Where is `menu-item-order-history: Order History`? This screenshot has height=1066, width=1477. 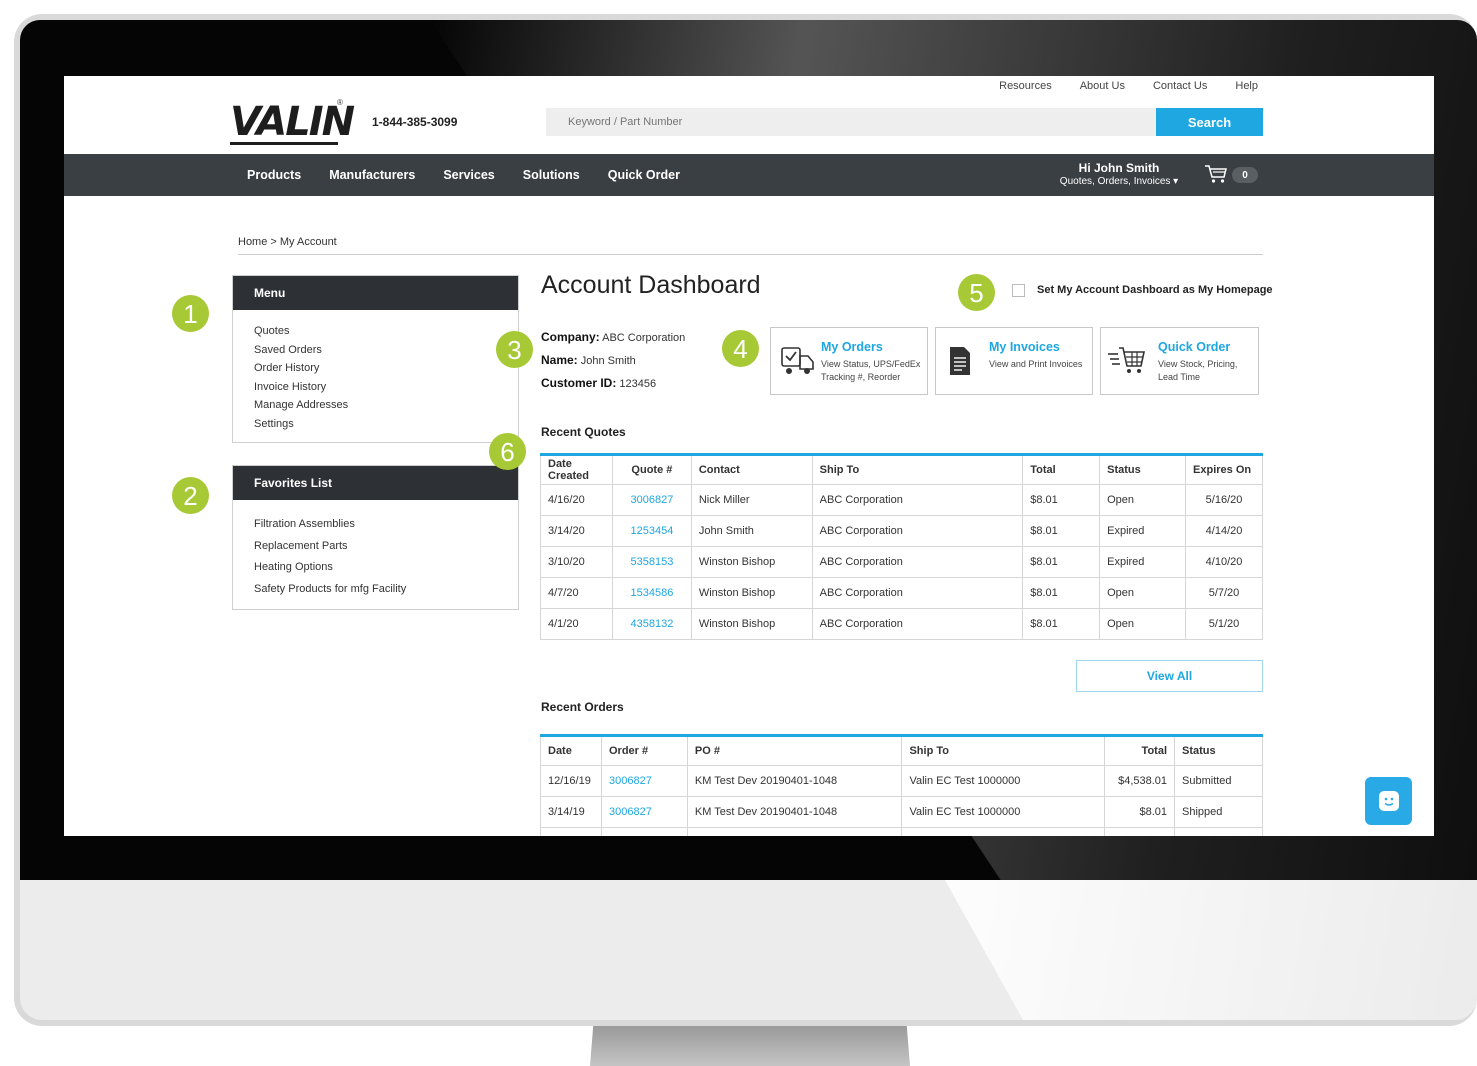
menu-item-order-history: Order History is located at coordinates (386, 368).